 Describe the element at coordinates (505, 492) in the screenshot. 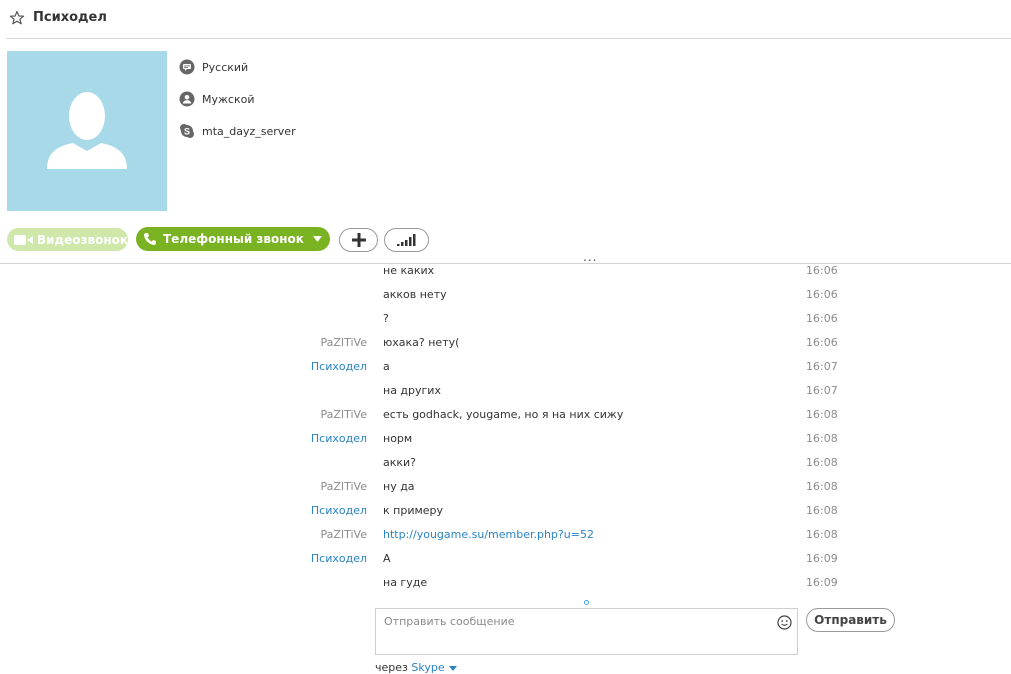

I see `message-row: PaZITiVe ну да 16:08` at that location.